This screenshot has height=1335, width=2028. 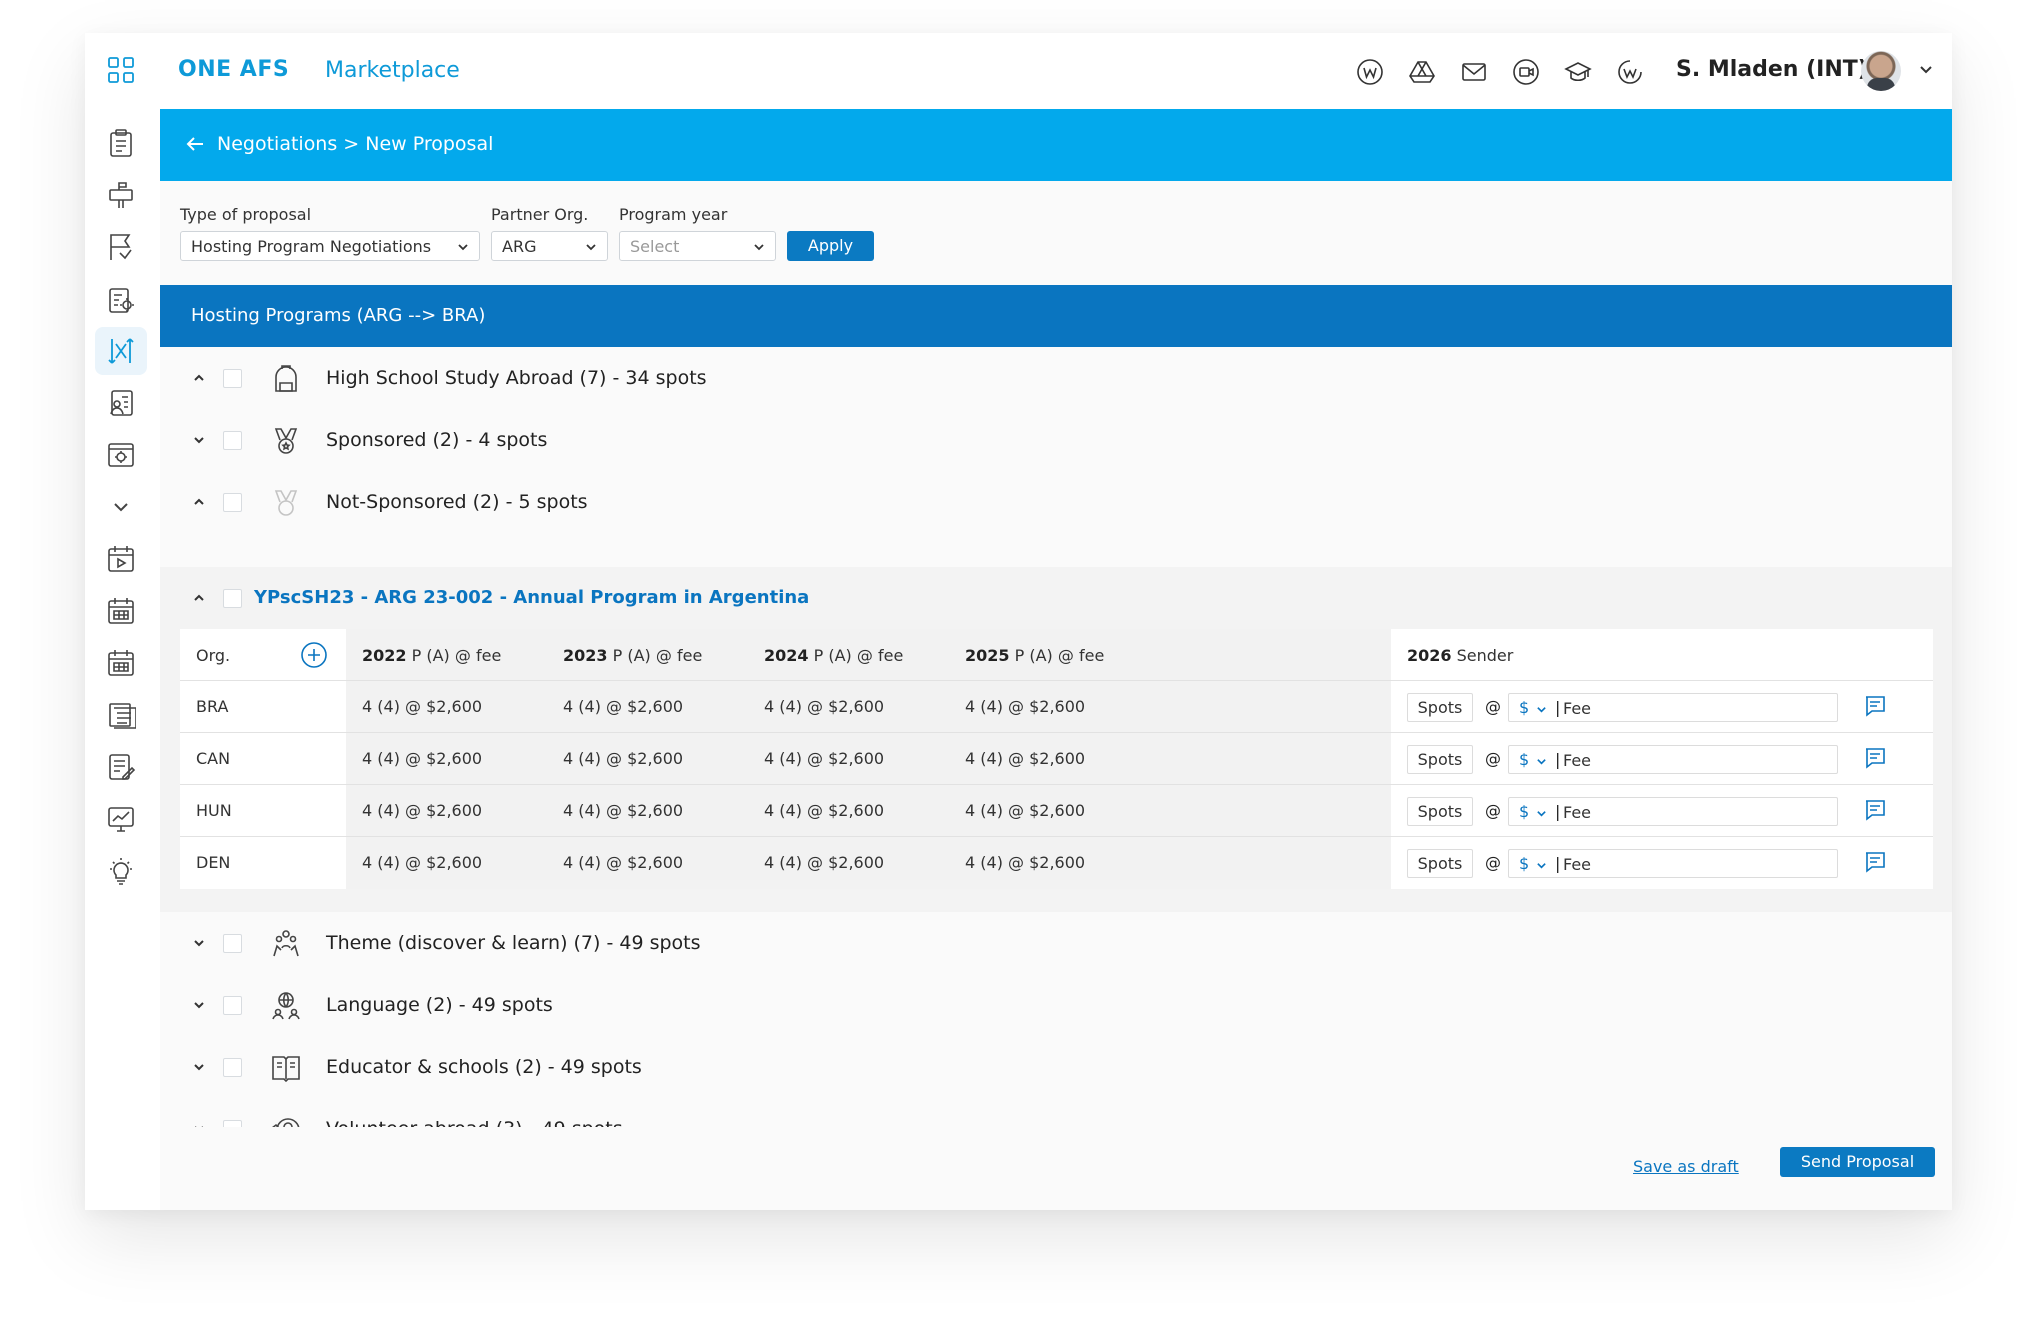 I want to click on graduation-cap-icon, so click(x=1577, y=71).